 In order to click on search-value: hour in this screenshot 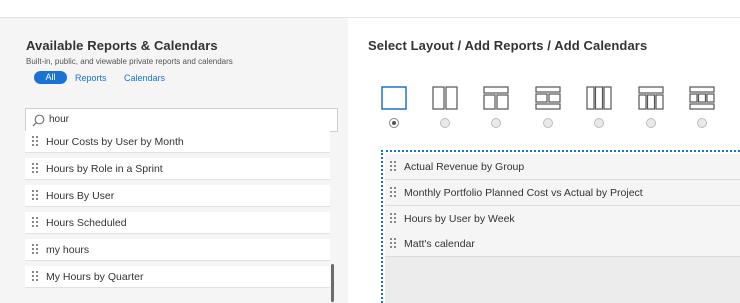, I will do `click(59, 119)`.